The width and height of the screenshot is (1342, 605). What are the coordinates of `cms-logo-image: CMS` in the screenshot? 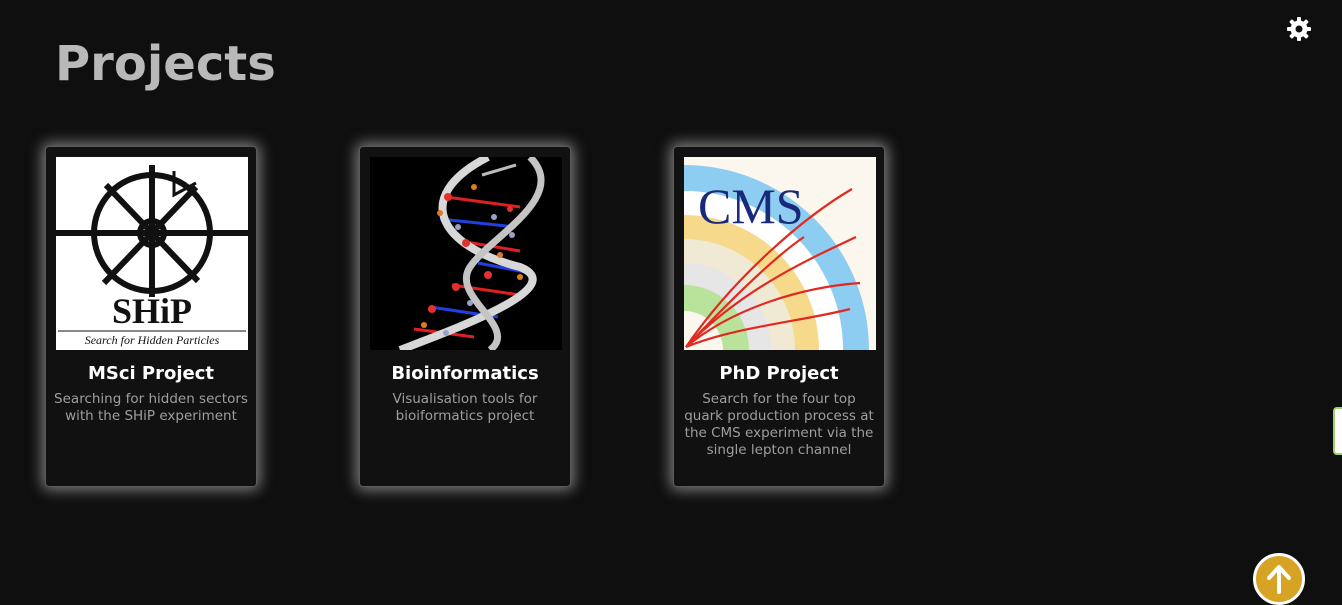 It's located at (780, 253).